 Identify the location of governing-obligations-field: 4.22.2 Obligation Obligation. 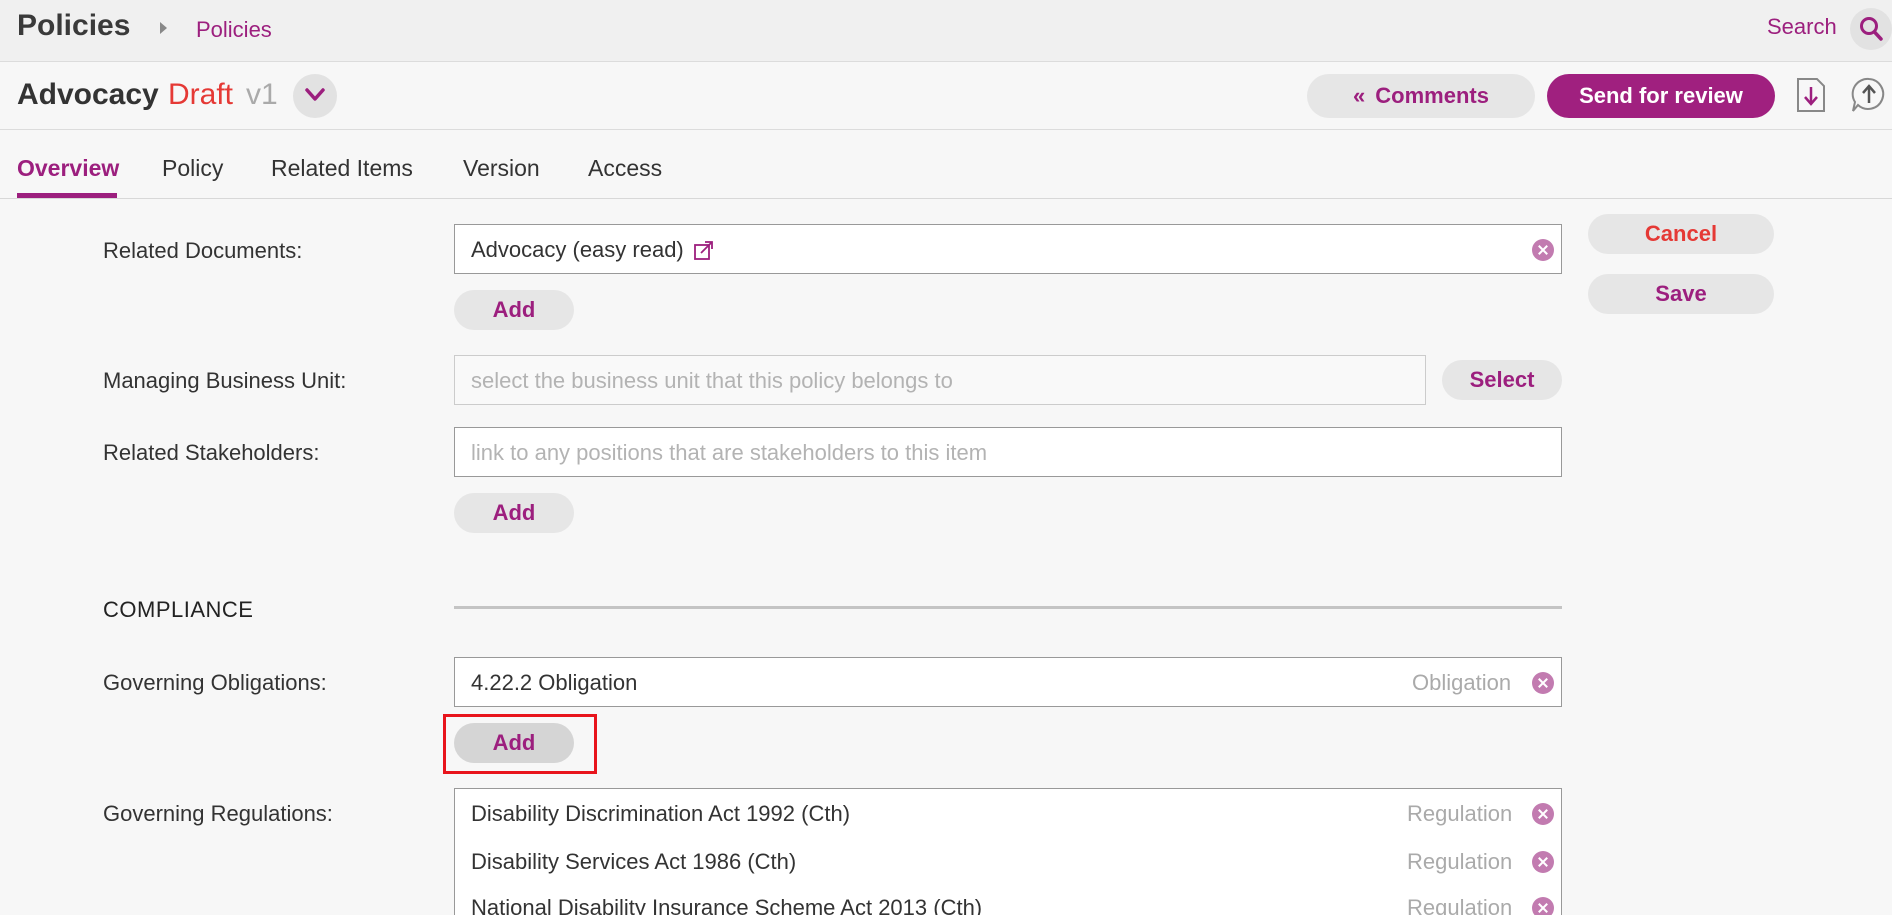
(1008, 682).